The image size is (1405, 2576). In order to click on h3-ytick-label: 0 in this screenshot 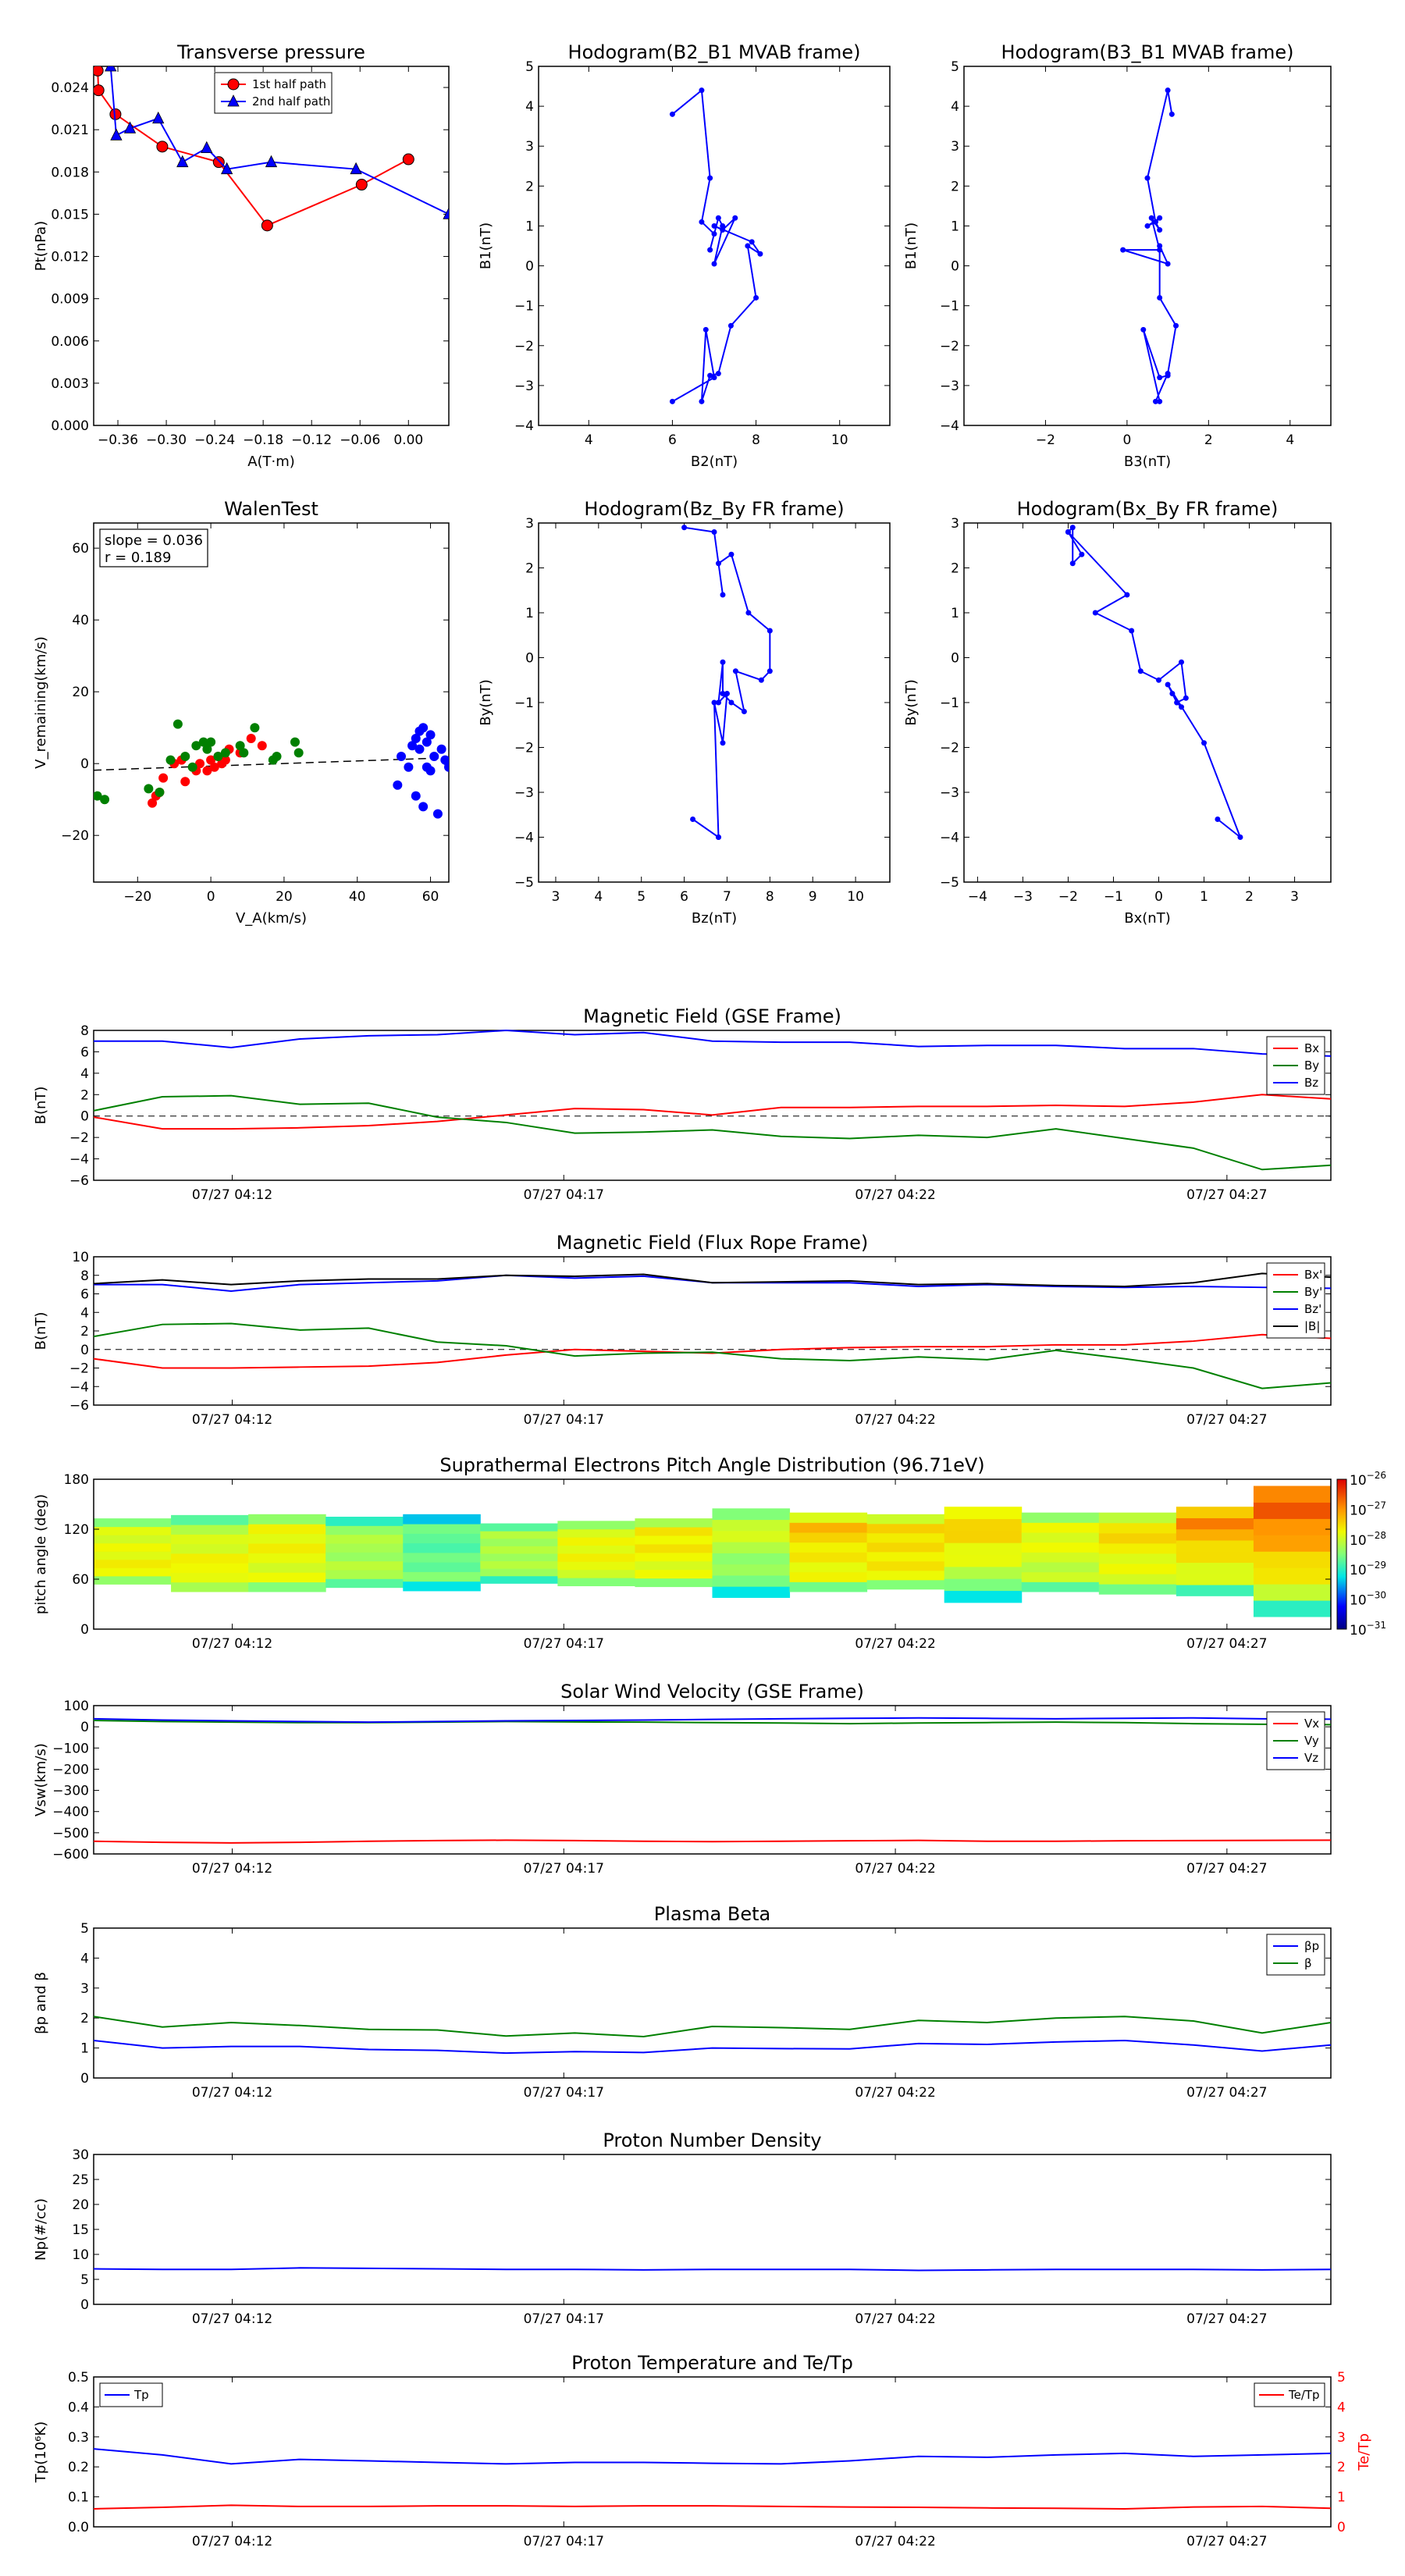, I will do `click(530, 659)`.